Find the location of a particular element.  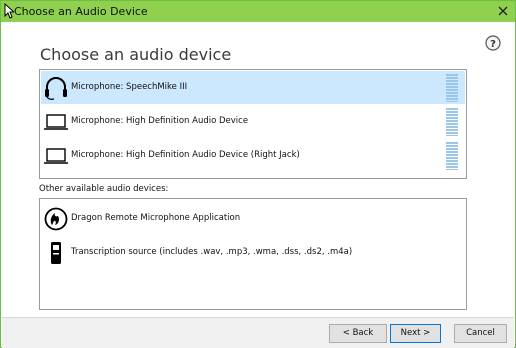

back-button: < Back is located at coordinates (358, 333).